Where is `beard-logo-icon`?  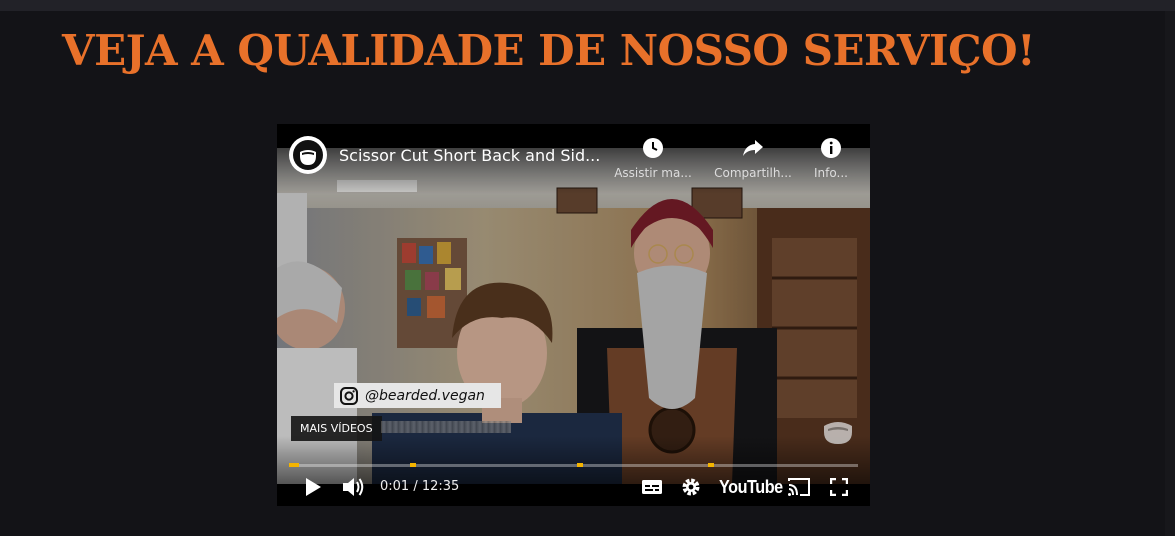 beard-logo-icon is located at coordinates (308, 155).